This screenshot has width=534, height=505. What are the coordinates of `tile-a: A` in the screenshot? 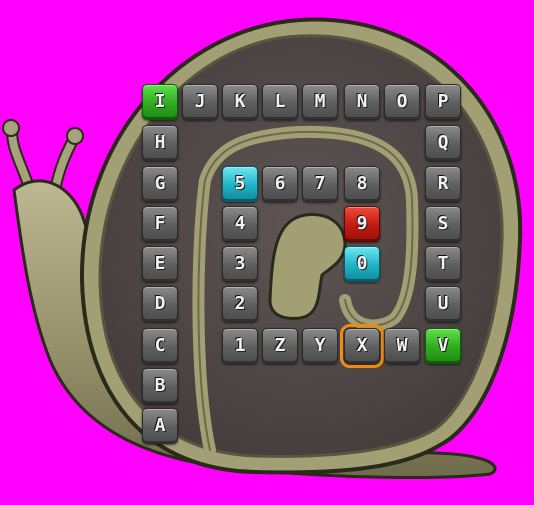 It's located at (160, 426).